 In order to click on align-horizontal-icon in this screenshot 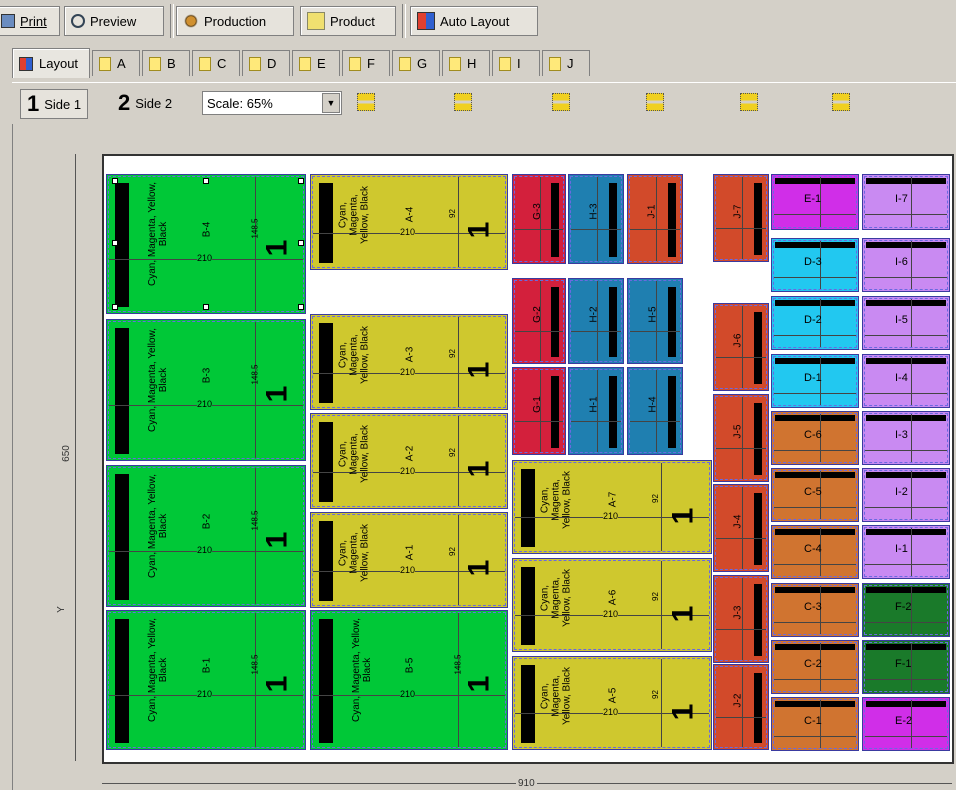, I will do `click(366, 102)`.